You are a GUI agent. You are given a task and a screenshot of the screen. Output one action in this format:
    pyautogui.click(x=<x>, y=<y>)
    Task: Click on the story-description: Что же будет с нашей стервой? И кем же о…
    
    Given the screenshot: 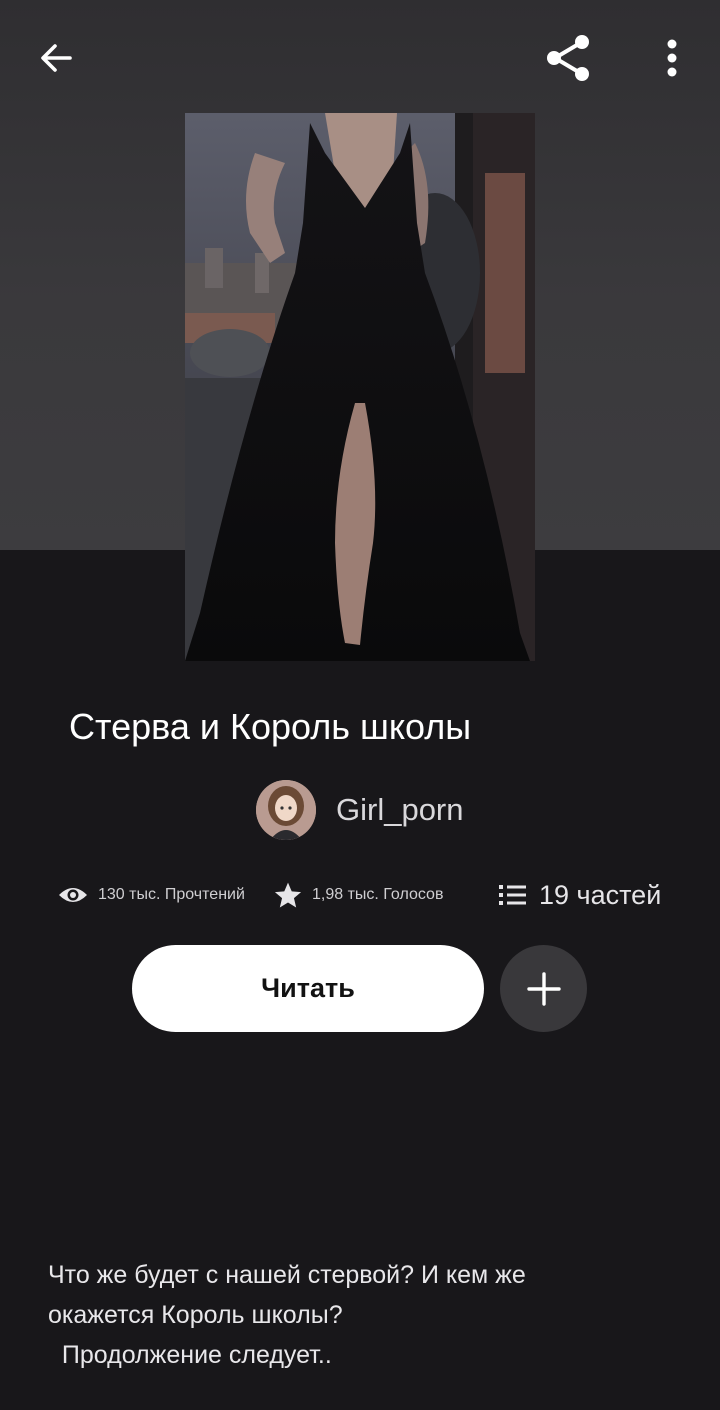 What is the action you would take?
    pyautogui.click(x=358, y=1315)
    